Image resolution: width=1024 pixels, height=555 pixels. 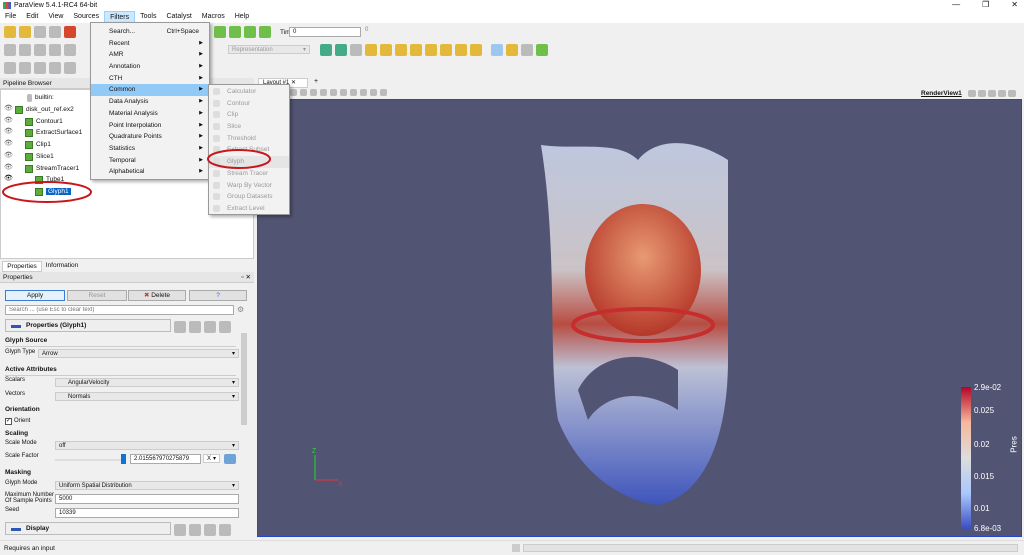 What do you see at coordinates (230, 459) in the screenshot?
I see `reset-range-icon` at bounding box center [230, 459].